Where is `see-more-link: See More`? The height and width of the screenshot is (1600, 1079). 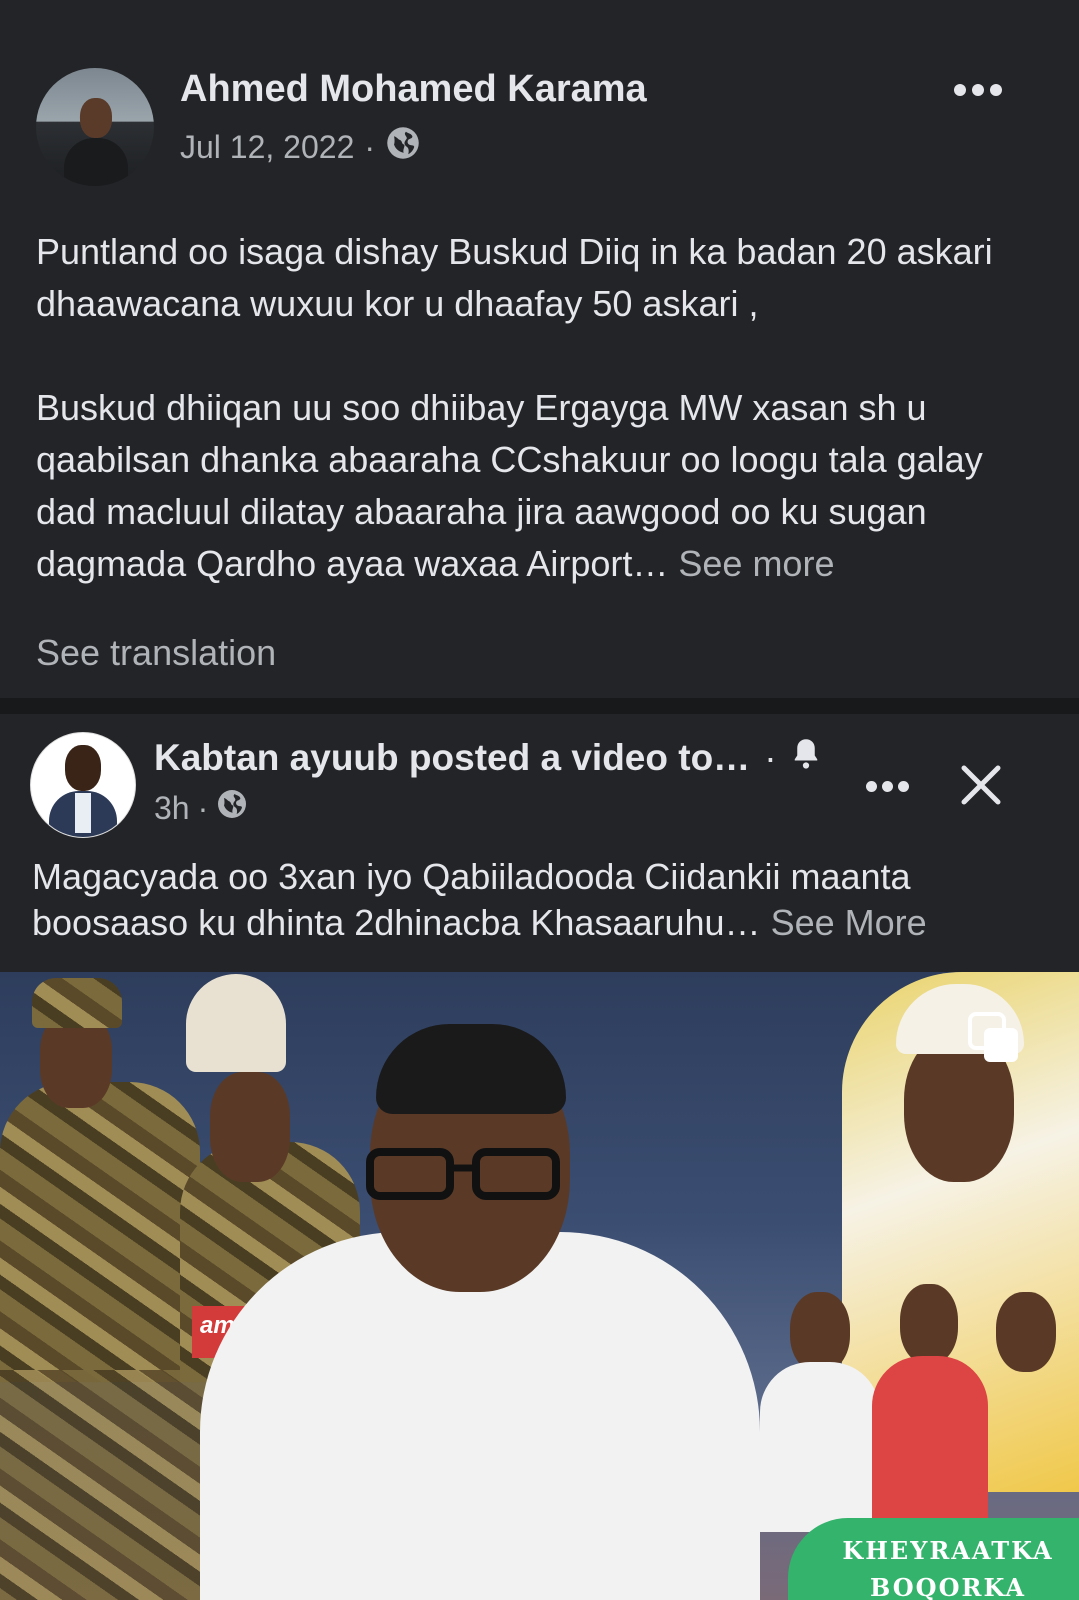 see-more-link: See More is located at coordinates (849, 922).